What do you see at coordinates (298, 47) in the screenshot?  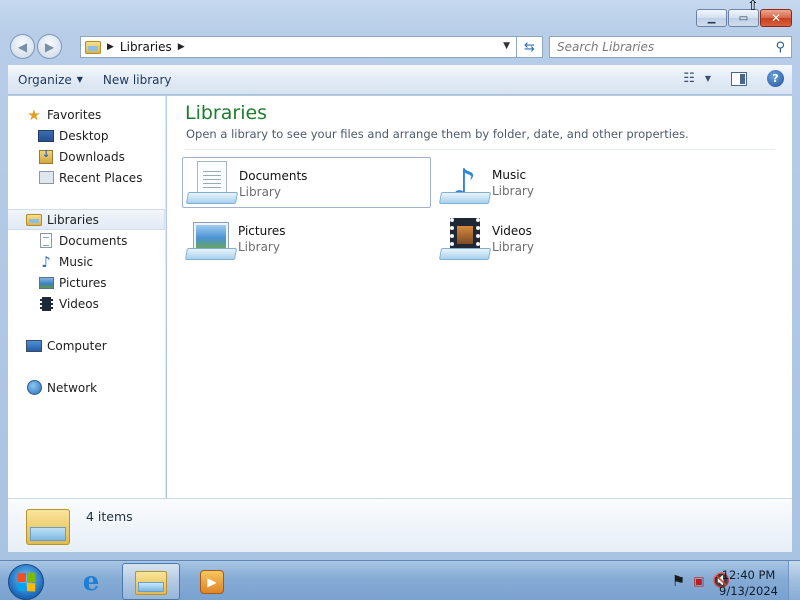 I see `address-bar: ▶ Libraries ▶ ▼` at bounding box center [298, 47].